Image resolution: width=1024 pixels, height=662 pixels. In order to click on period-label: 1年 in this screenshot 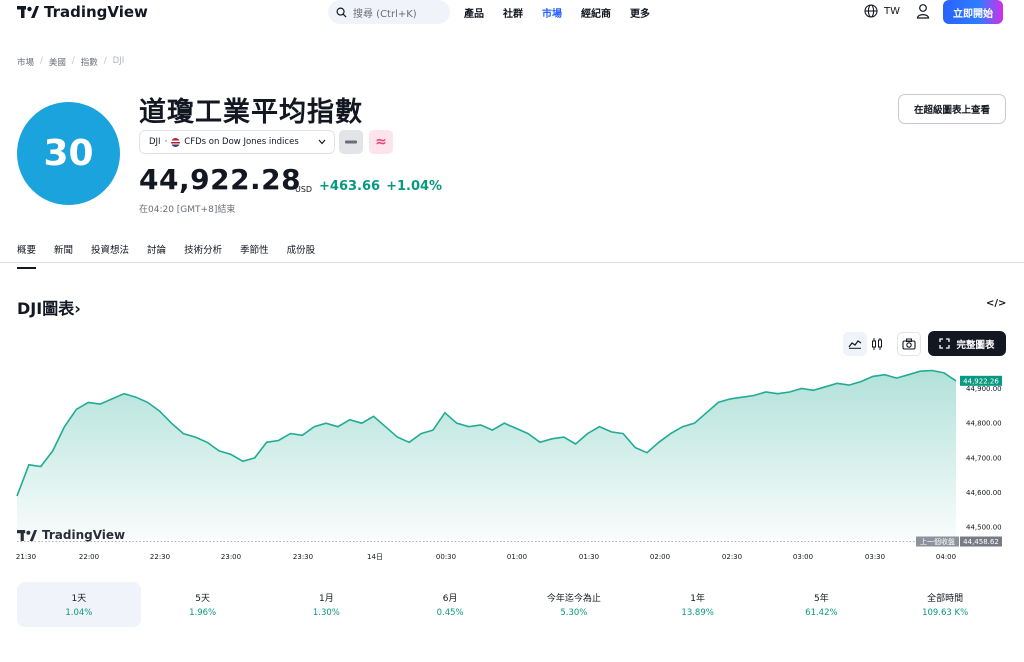, I will do `click(697, 599)`.